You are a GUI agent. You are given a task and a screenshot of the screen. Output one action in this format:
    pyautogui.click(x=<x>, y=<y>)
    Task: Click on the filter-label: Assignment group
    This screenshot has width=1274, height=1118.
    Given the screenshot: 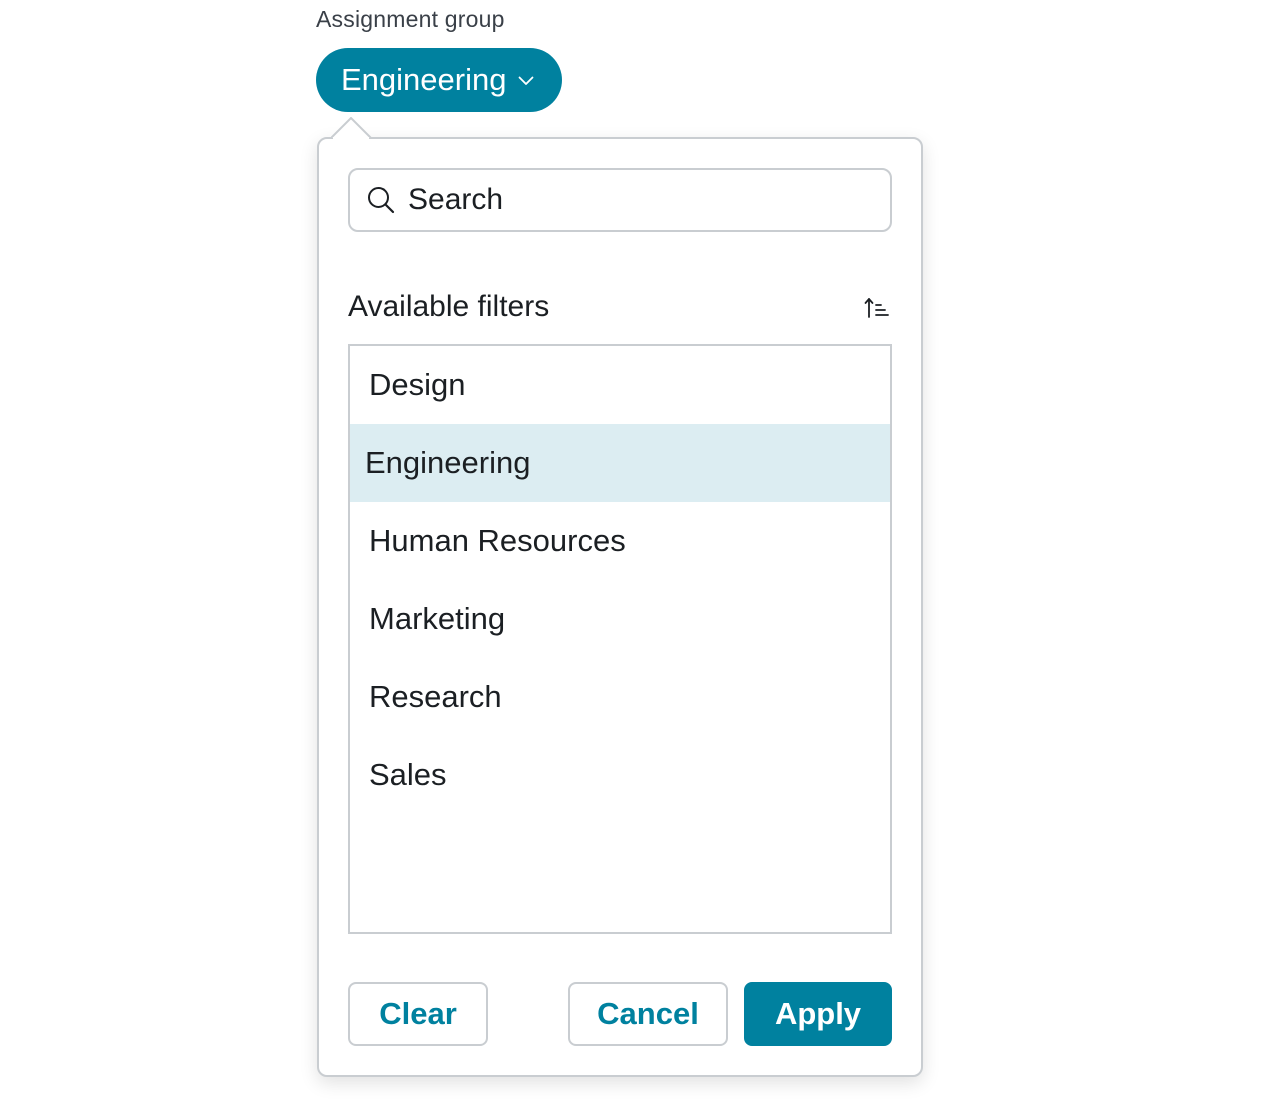 What is the action you would take?
    pyautogui.click(x=410, y=19)
    